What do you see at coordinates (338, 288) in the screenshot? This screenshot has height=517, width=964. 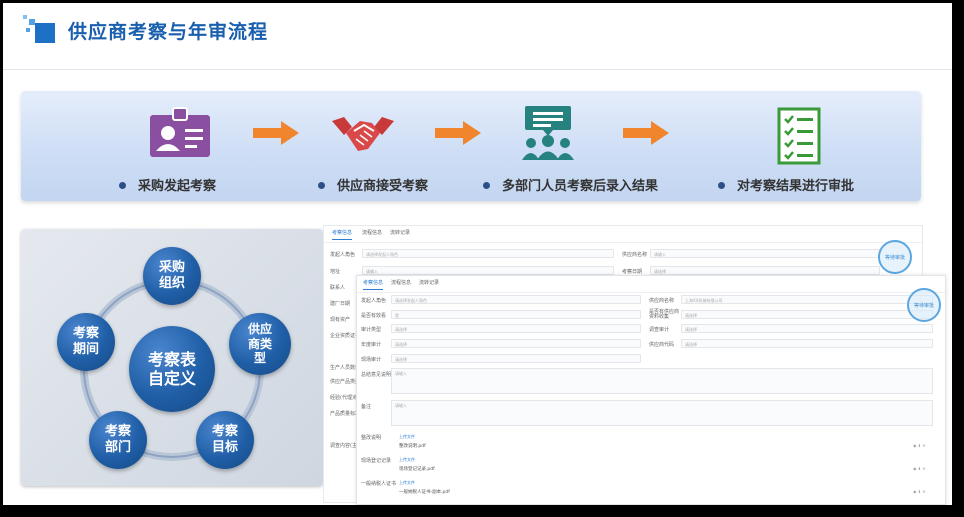 I see `field-label: 联系人` at bounding box center [338, 288].